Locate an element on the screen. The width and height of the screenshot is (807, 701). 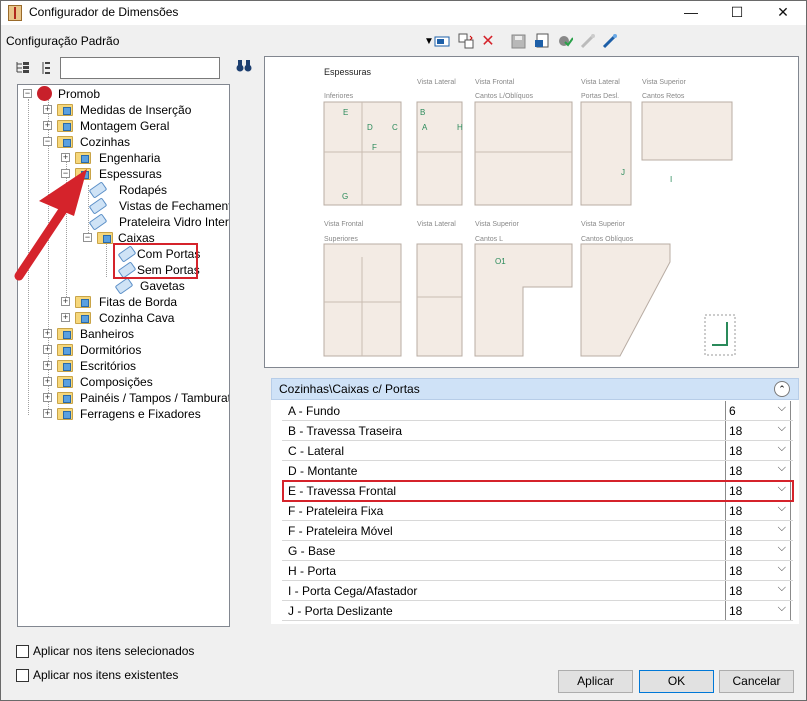
expand-all-icon is located at coordinates (23, 69).